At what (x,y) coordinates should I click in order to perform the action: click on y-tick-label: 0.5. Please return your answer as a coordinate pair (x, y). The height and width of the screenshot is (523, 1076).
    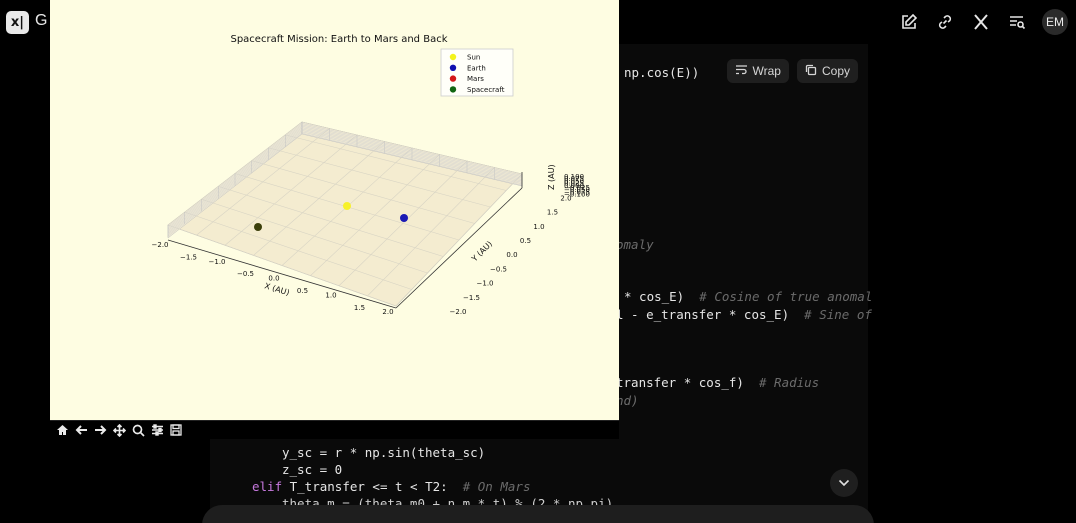
    Looking at the image, I should click on (525, 241).